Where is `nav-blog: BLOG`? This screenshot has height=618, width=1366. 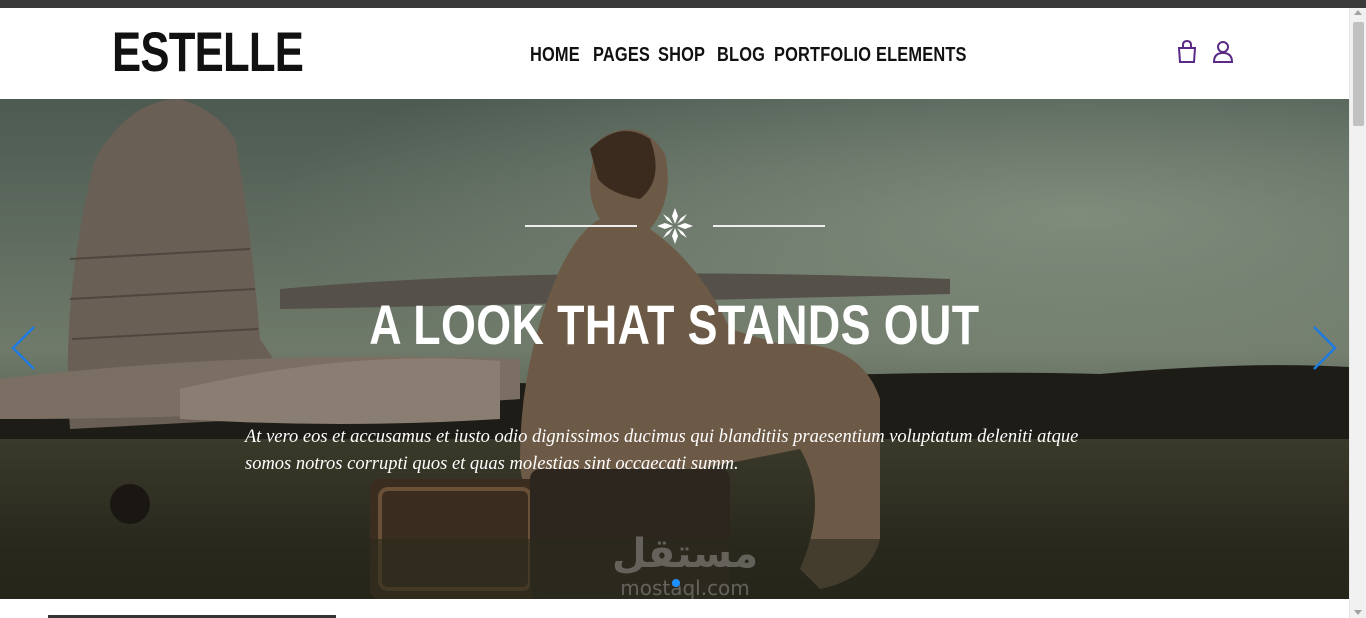 nav-blog: BLOG is located at coordinates (741, 55).